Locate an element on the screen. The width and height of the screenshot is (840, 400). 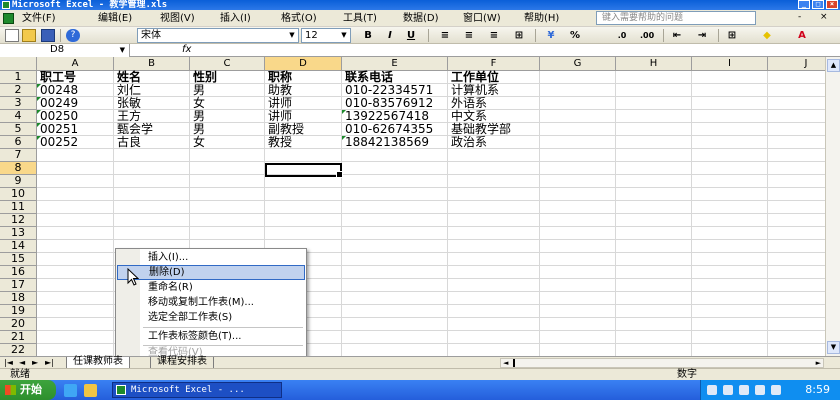
cell-e22 is located at coordinates (395, 350).